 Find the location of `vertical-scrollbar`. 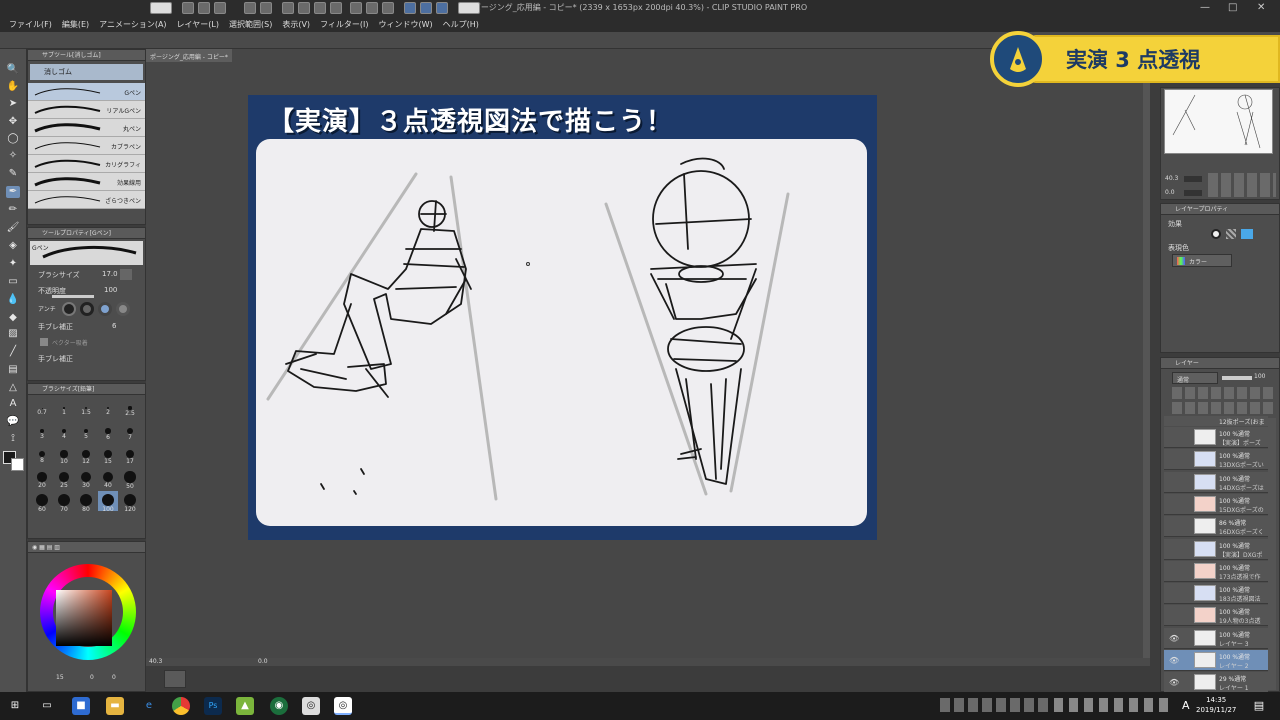

vertical-scrollbar is located at coordinates (1146, 360).